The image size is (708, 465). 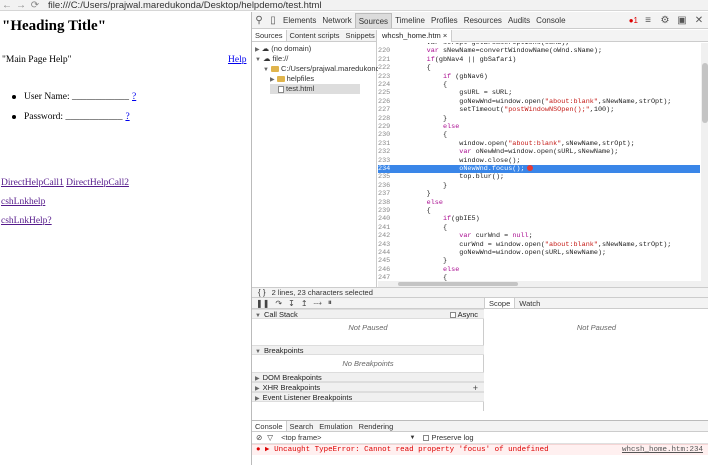 What do you see at coordinates (386, 236) in the screenshot?
I see `line-number: 242` at bounding box center [386, 236].